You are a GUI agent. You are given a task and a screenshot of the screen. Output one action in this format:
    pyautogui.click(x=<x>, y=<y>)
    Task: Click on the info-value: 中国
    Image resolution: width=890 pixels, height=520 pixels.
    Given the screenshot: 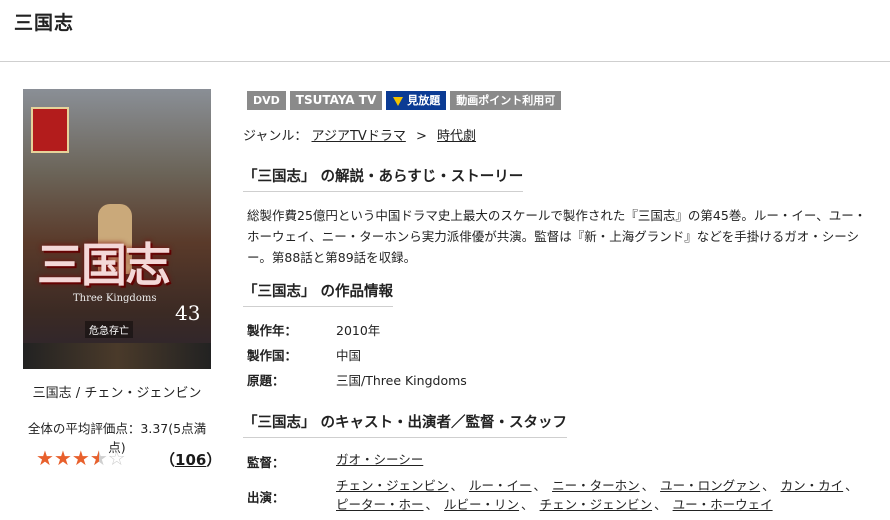 What is the action you would take?
    pyautogui.click(x=349, y=355)
    